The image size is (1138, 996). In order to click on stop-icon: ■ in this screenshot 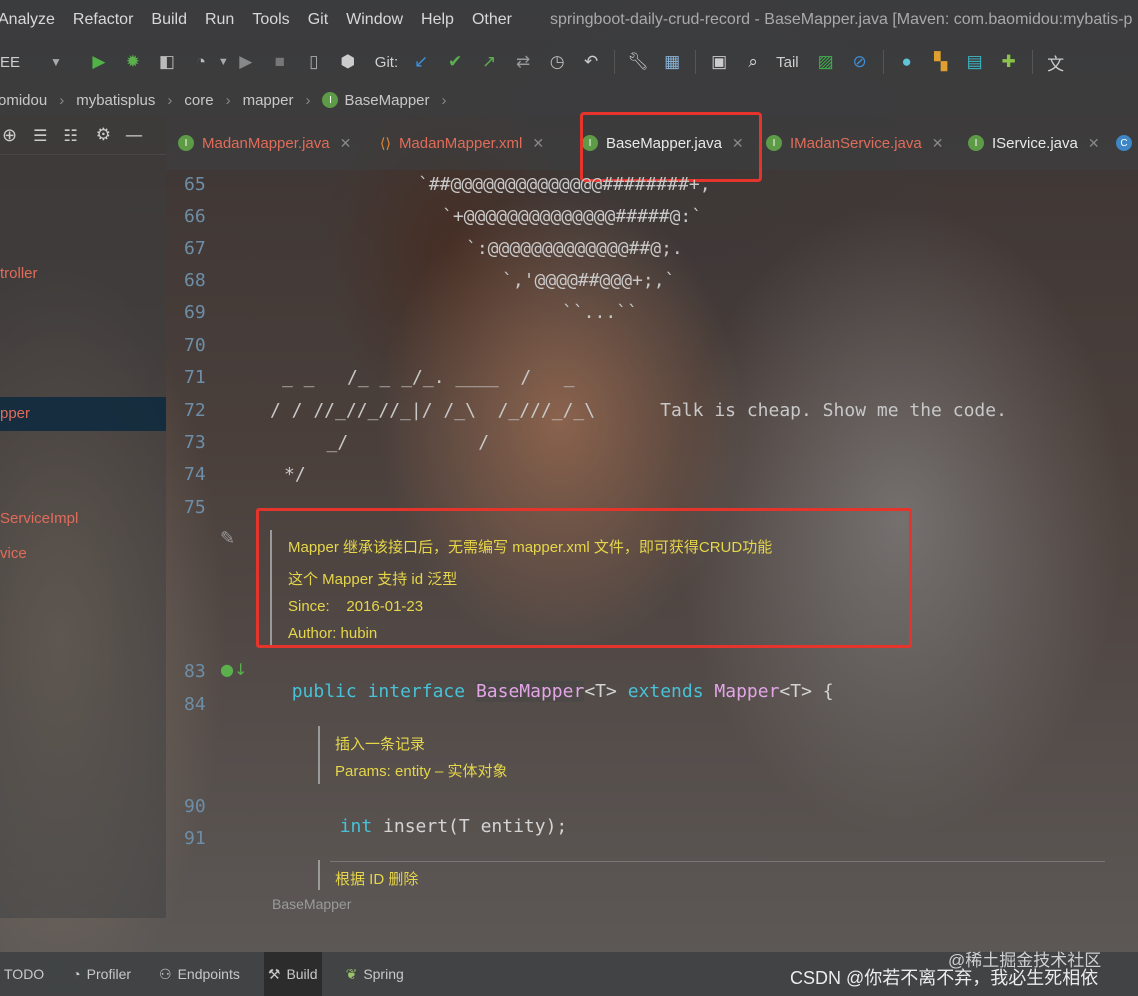, I will do `click(280, 62)`.